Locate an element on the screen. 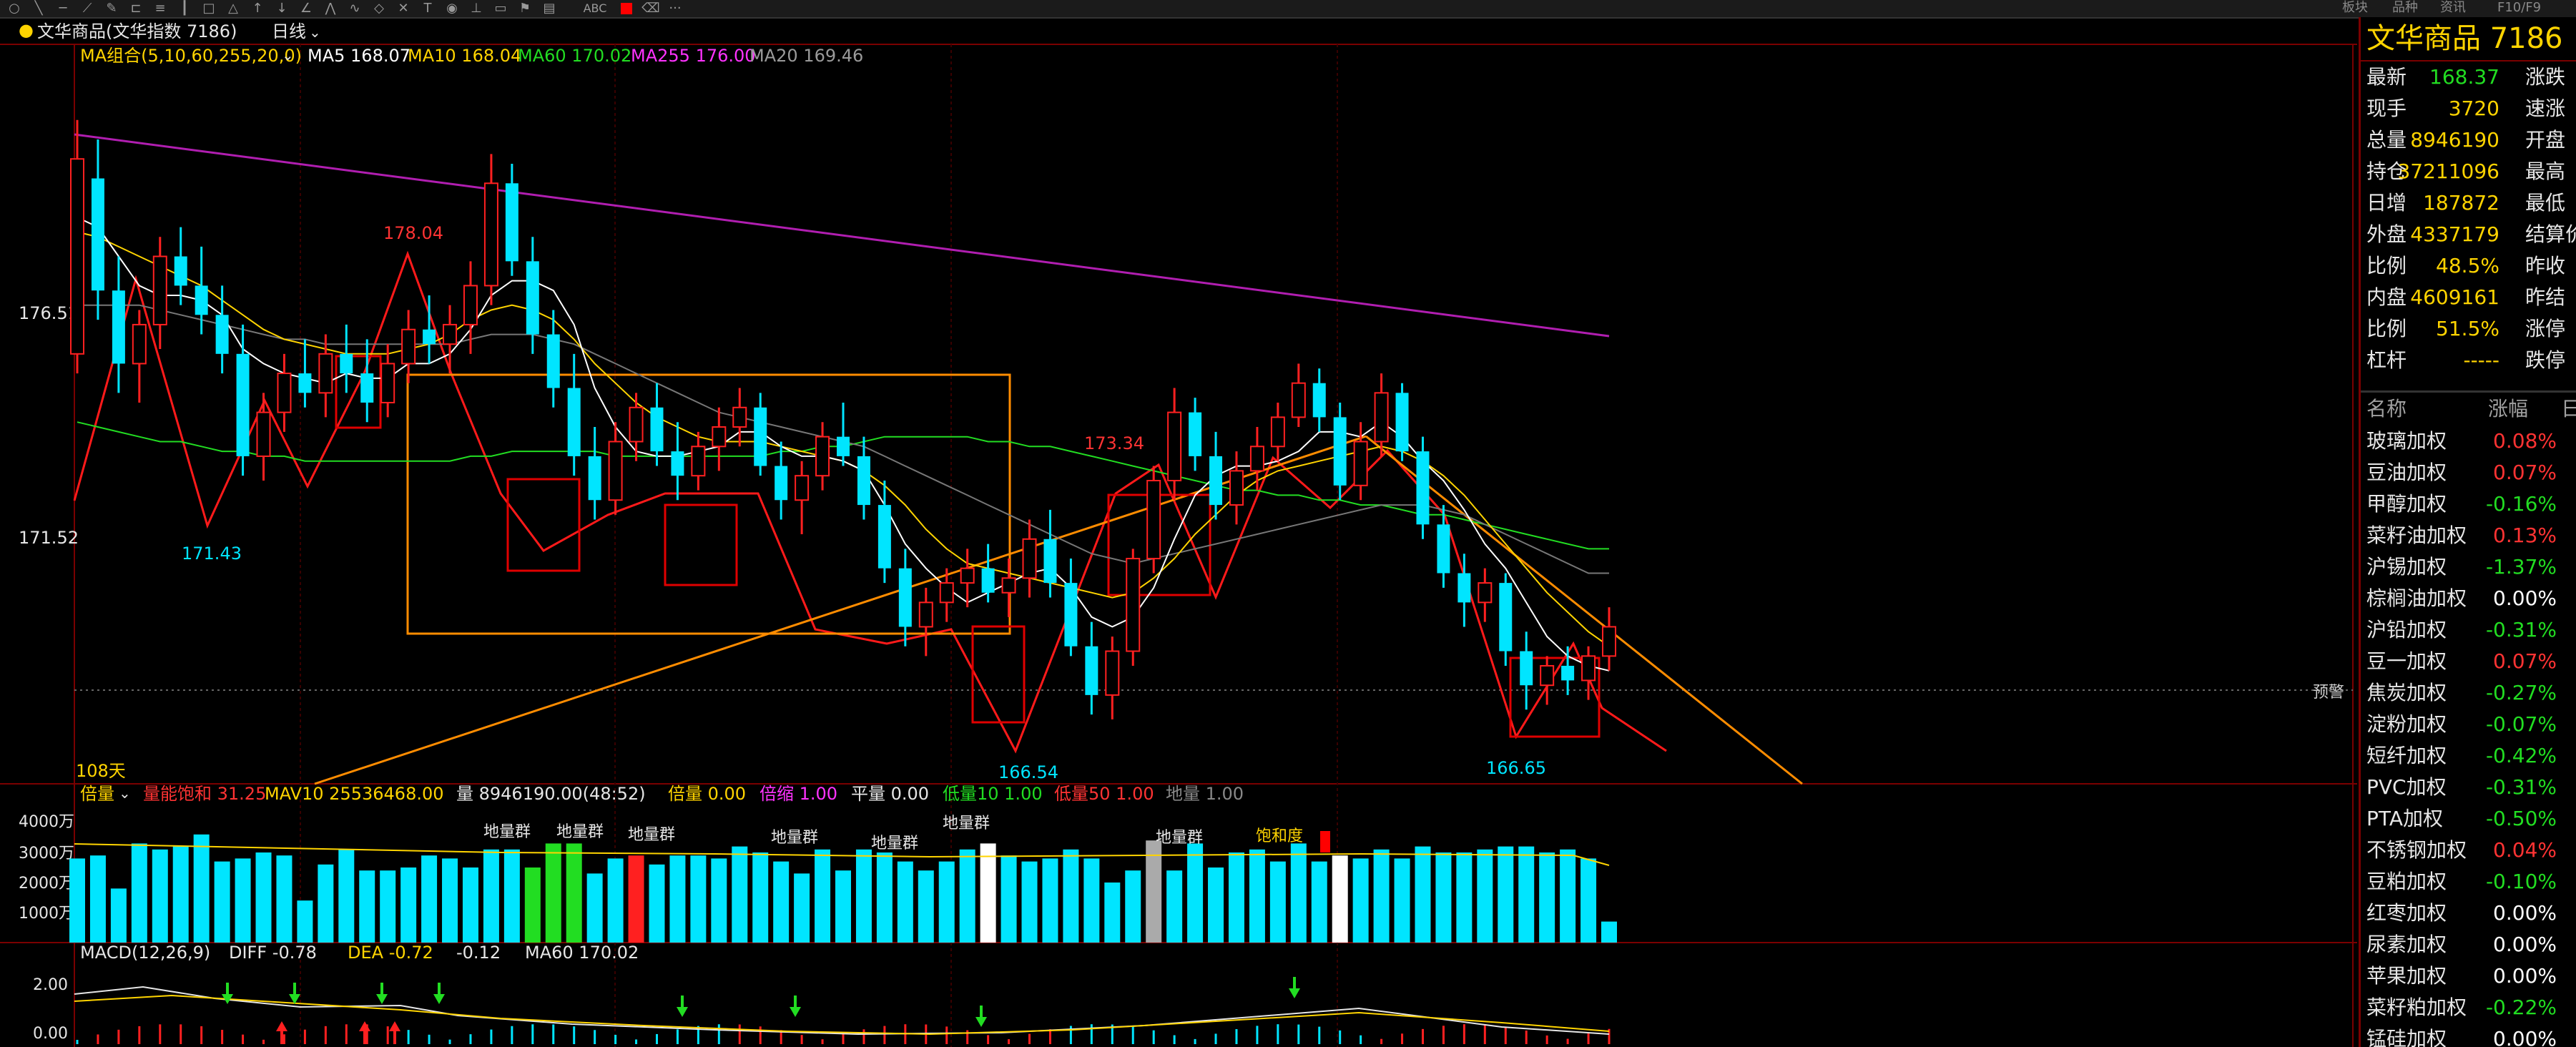  quote-row: 最新 168.37 涨跌 is located at coordinates (2468, 78).